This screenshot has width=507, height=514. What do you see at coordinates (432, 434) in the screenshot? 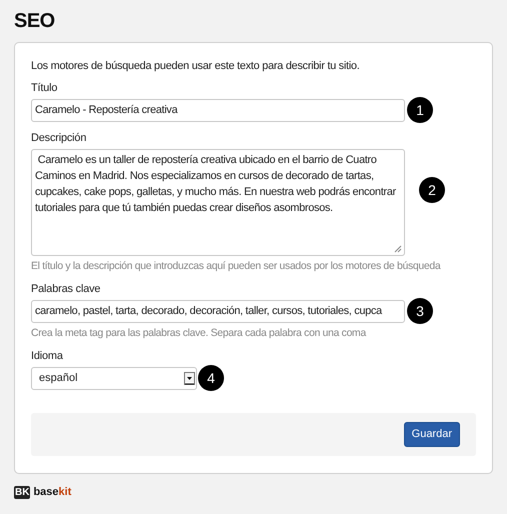
I see `save-button: Guardar` at bounding box center [432, 434].